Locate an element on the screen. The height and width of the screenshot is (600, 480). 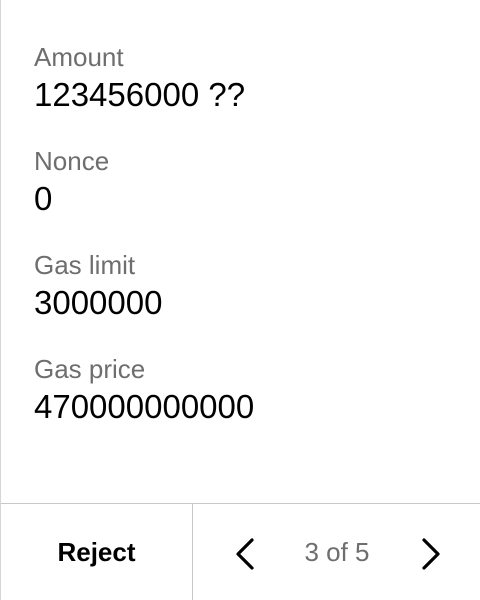
gas-limit-value: 3000000 is located at coordinates (98, 302).